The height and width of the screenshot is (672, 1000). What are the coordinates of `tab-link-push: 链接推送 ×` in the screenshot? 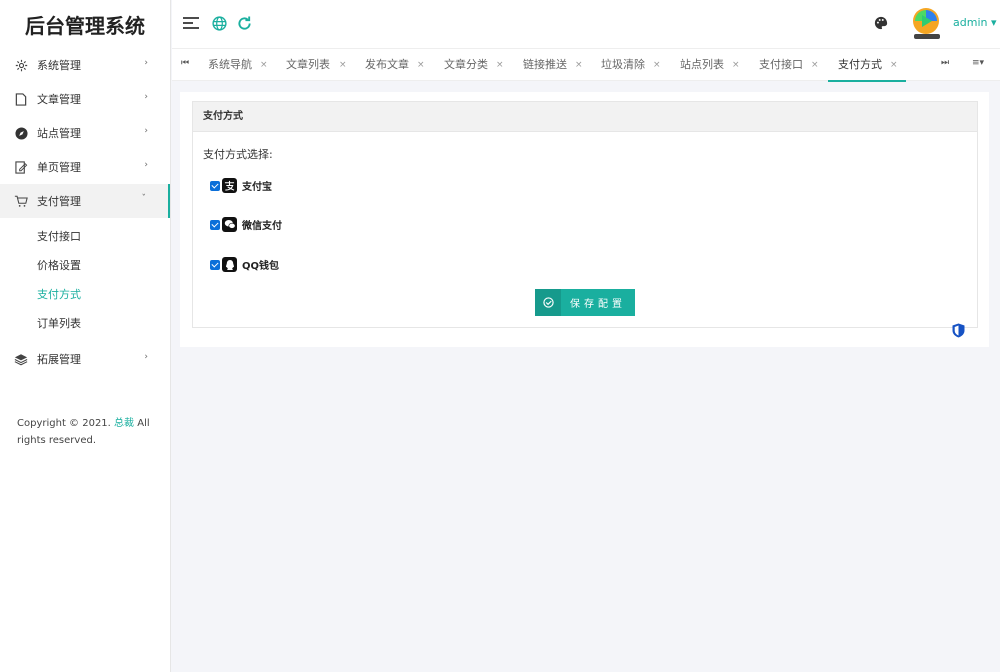 It's located at (553, 65).